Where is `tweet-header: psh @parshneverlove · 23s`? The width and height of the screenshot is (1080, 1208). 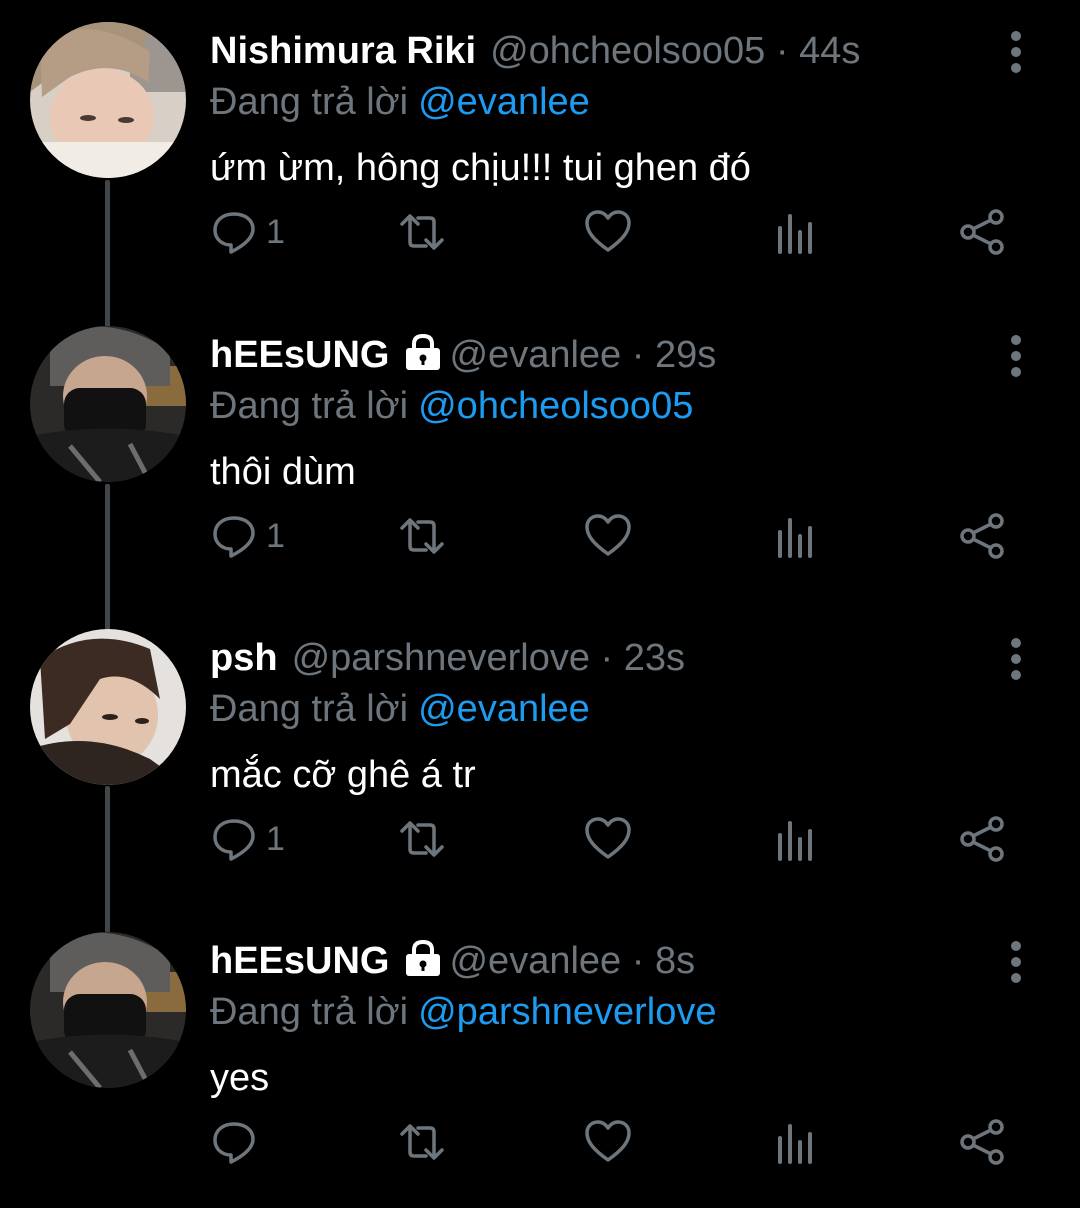 tweet-header: psh @parshneverlove · 23s is located at coordinates (590, 658).